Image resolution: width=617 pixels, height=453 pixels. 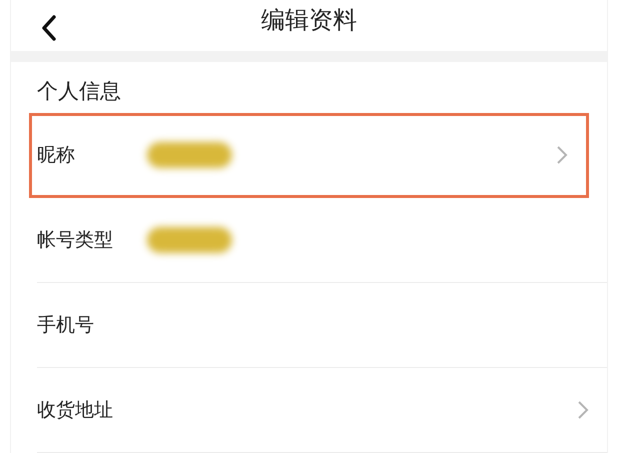 I want to click on row-label: 昵称, so click(x=56, y=155).